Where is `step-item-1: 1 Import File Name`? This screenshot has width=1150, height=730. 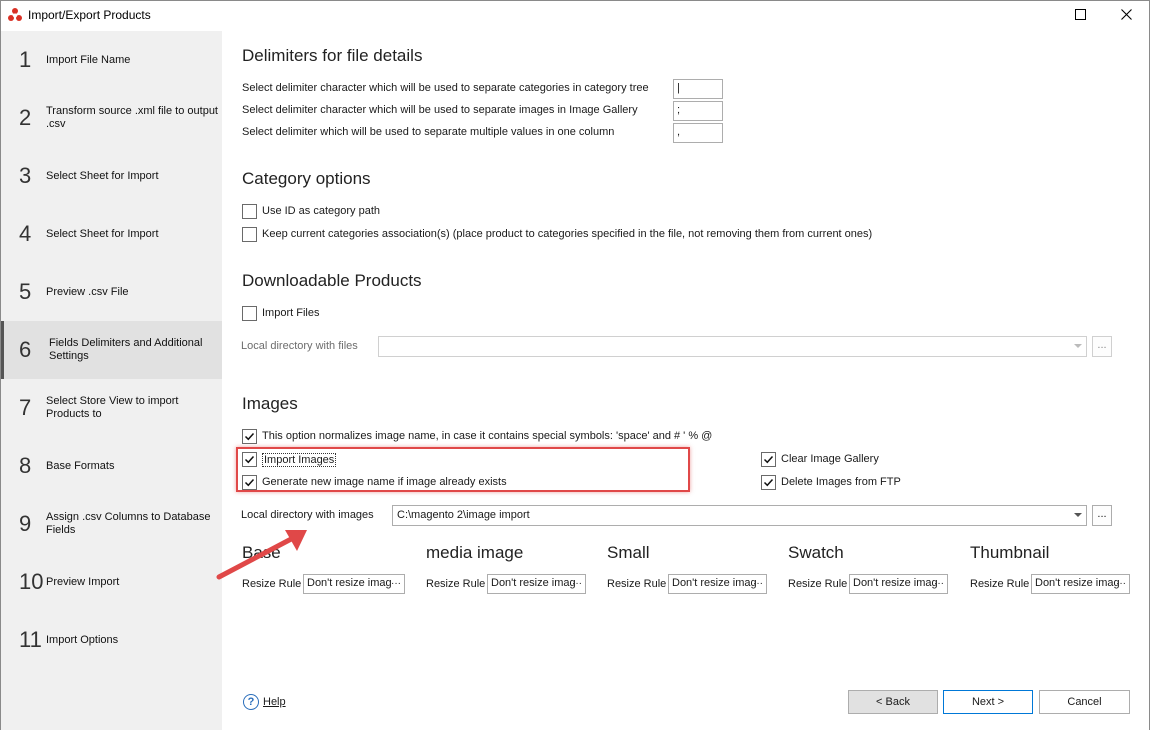
step-item-1: 1 Import File Name is located at coordinates (111, 60).